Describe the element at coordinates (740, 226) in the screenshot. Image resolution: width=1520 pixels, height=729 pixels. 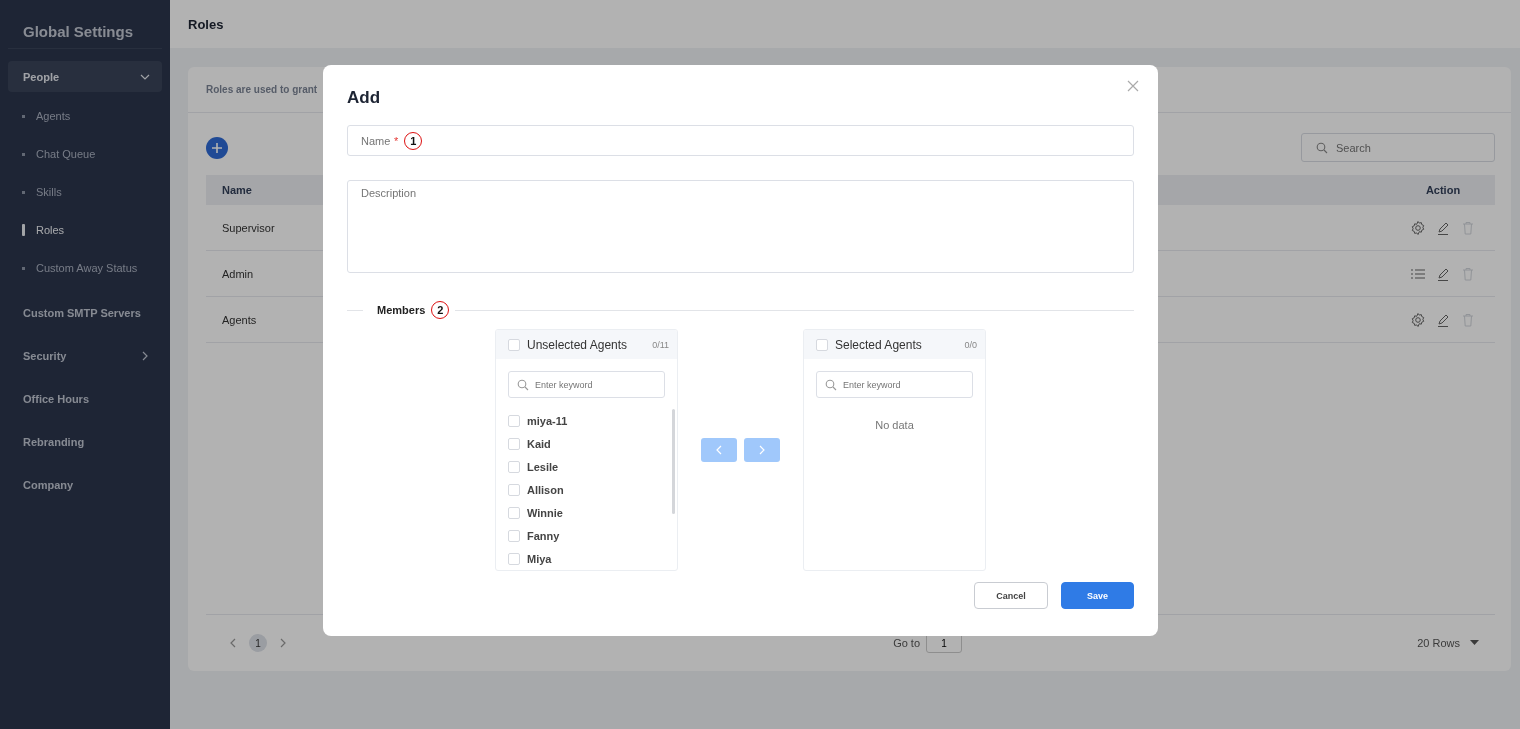
I see `description-field: Description` at that location.